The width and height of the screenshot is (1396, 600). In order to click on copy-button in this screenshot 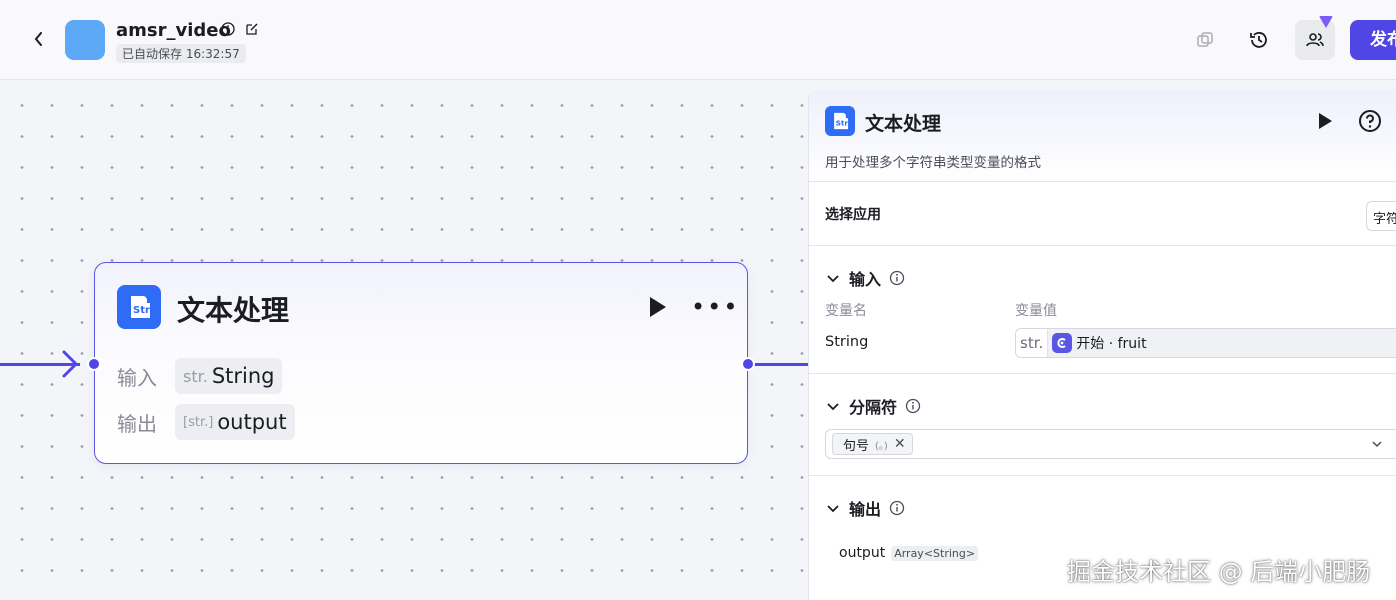, I will do `click(1205, 40)`.